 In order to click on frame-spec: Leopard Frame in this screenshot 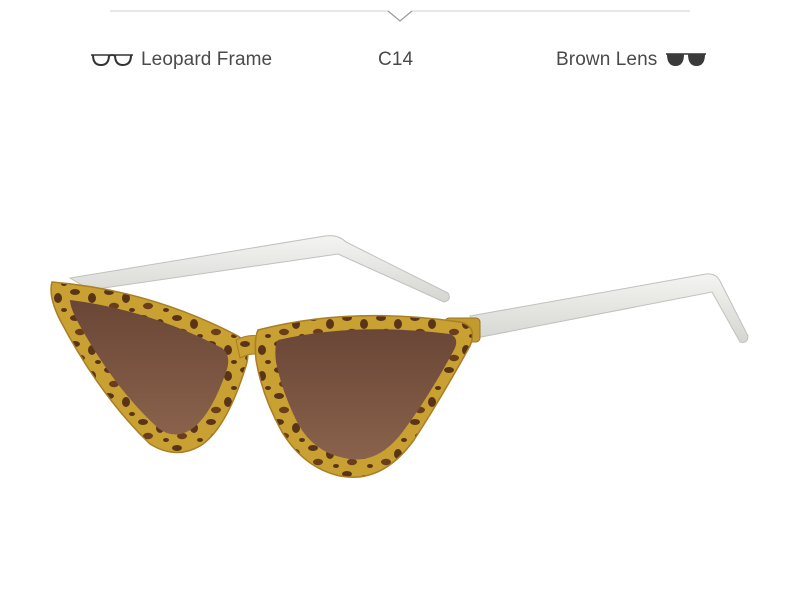, I will do `click(181, 60)`.